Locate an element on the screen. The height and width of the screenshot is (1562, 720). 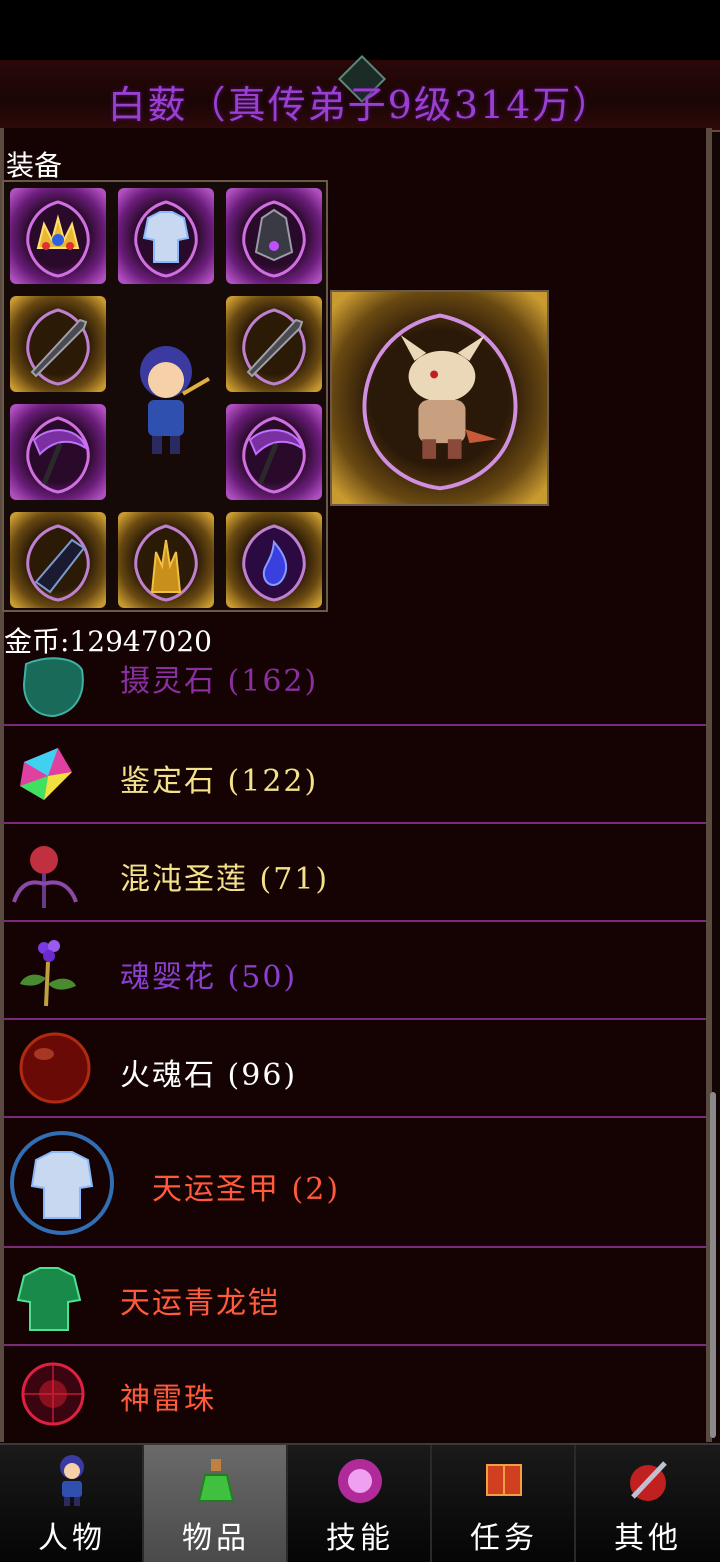
bone-dragon-pet-icon is located at coordinates (440, 402).